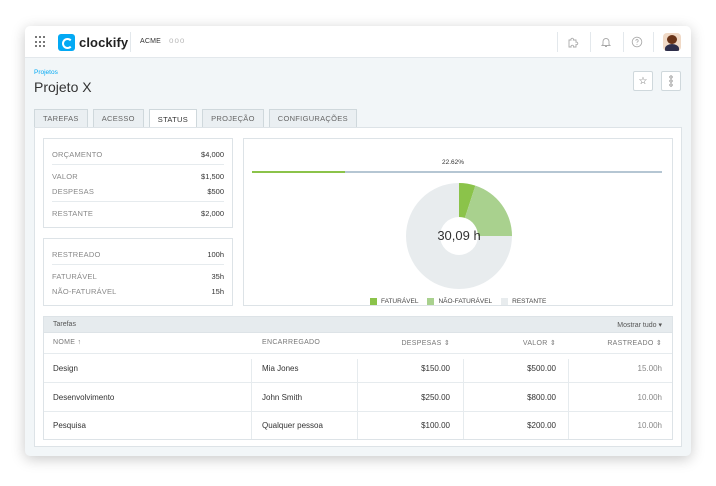 The image size is (716, 486). I want to click on task-value: $200.00, so click(541, 425).